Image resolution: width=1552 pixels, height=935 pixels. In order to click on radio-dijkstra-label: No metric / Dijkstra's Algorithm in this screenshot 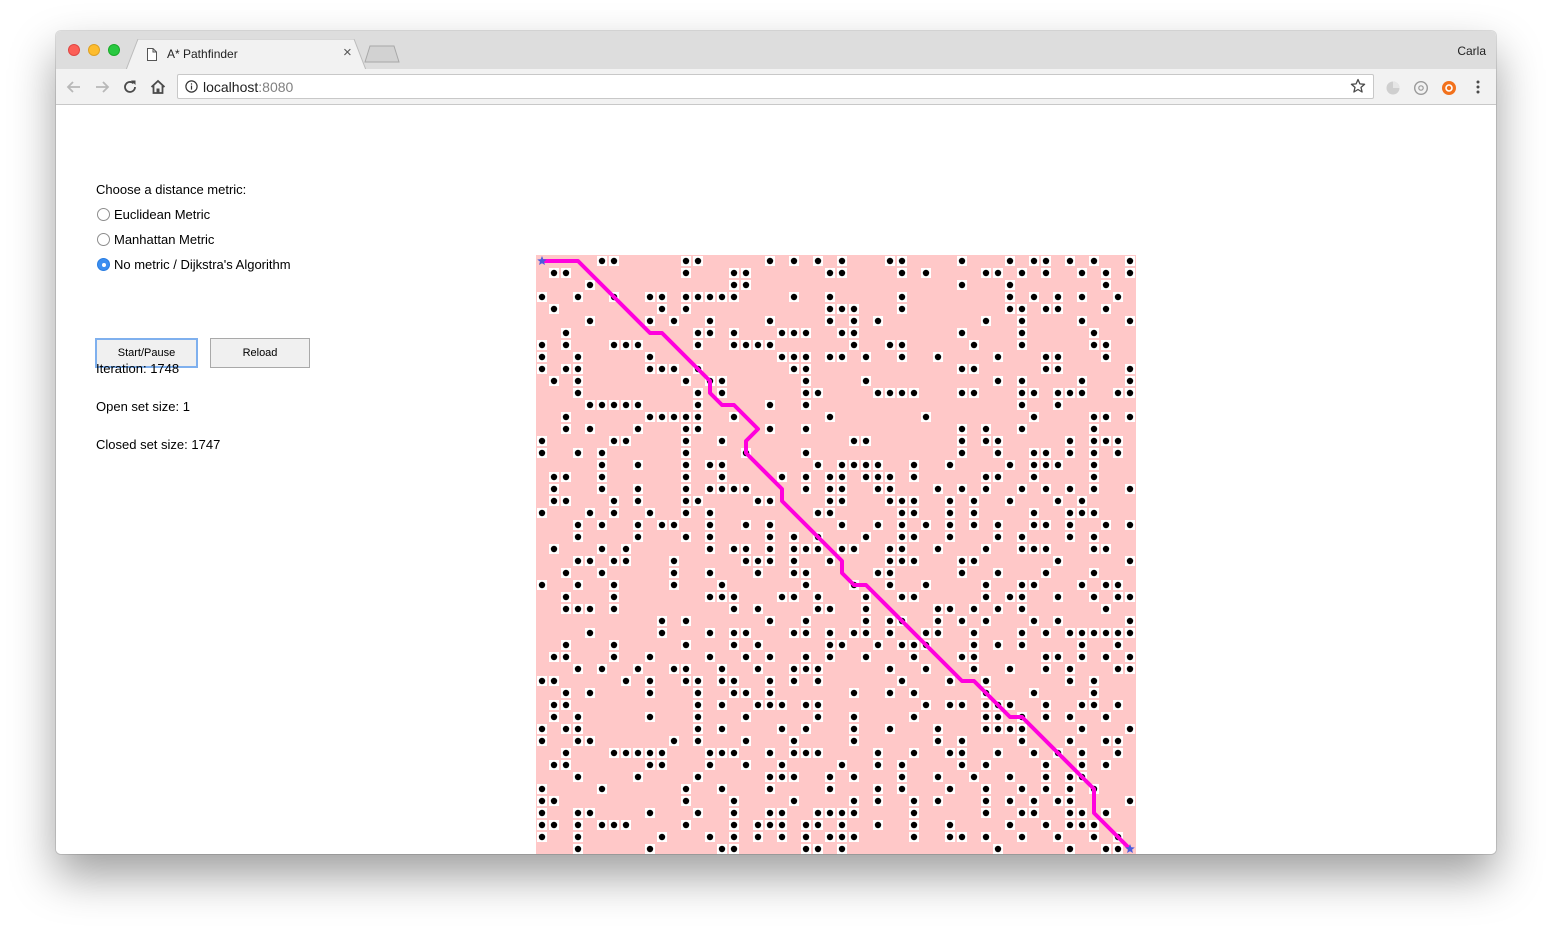, I will do `click(202, 264)`.